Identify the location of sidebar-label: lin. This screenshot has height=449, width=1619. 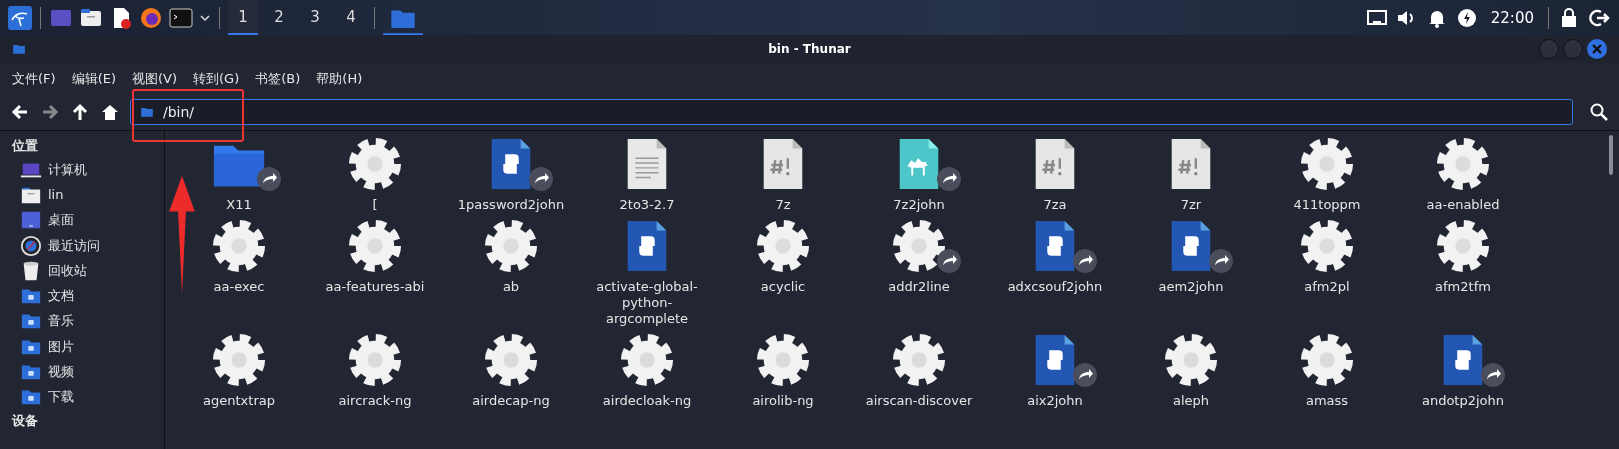
(56, 195).